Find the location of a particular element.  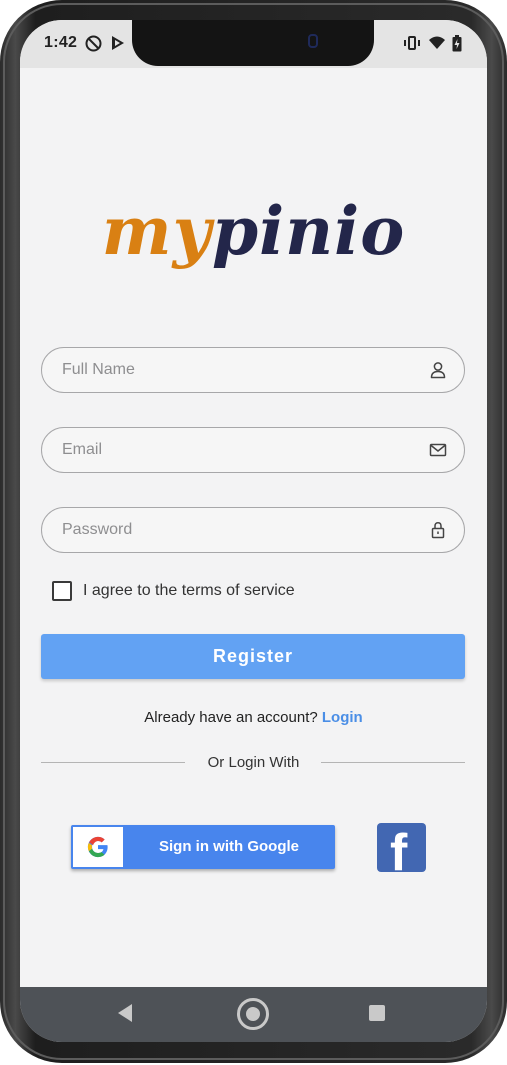

mail-icon is located at coordinates (438, 450).